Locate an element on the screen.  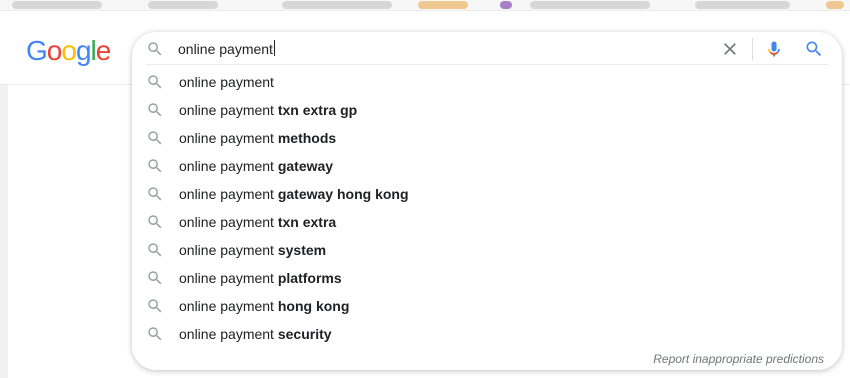
suggestion-completion: platforms is located at coordinates (309, 278).